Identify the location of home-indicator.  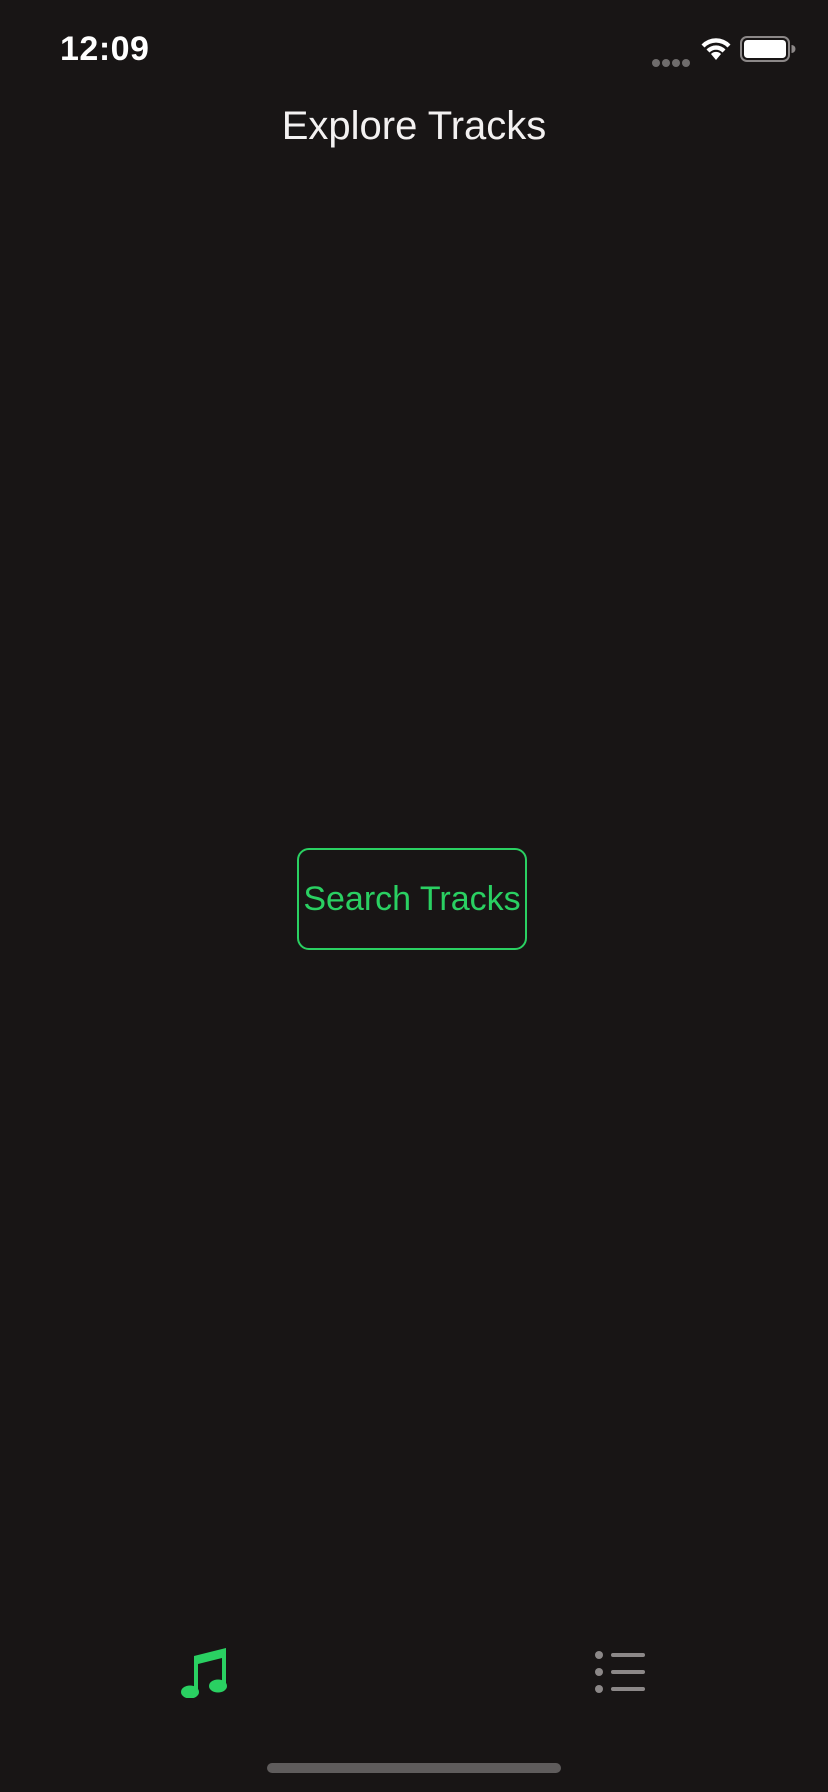
(414, 1768).